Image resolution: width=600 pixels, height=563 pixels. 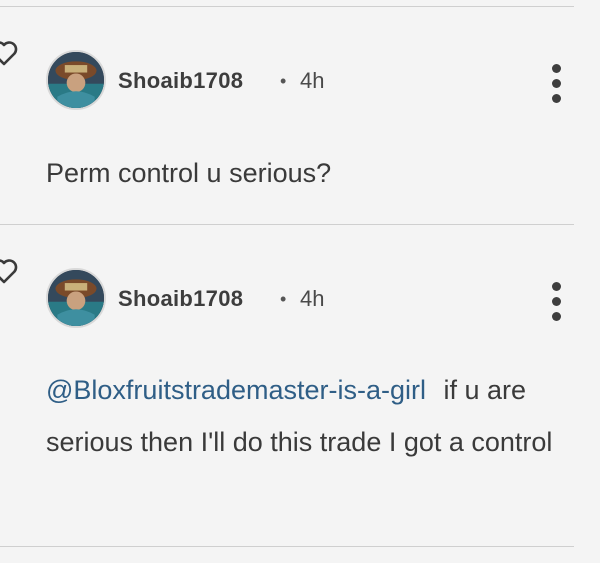 I want to click on comment-body: Perm control u serious?, so click(x=189, y=173).